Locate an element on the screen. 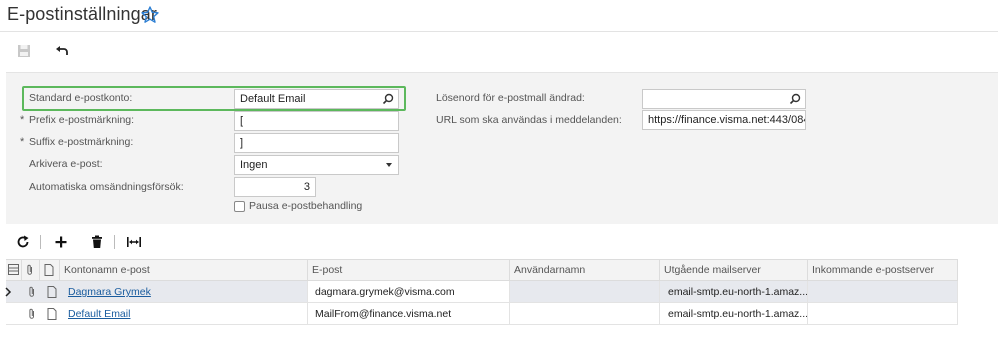 This screenshot has height=338, width=998. trash-icon is located at coordinates (97, 241).